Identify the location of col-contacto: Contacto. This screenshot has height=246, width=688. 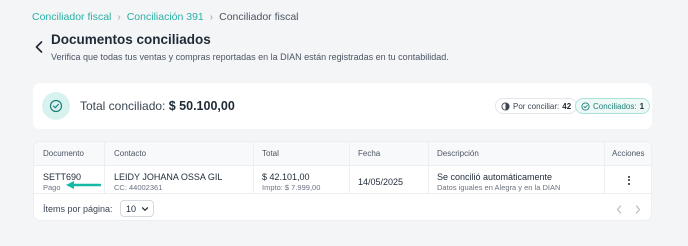
(130, 153).